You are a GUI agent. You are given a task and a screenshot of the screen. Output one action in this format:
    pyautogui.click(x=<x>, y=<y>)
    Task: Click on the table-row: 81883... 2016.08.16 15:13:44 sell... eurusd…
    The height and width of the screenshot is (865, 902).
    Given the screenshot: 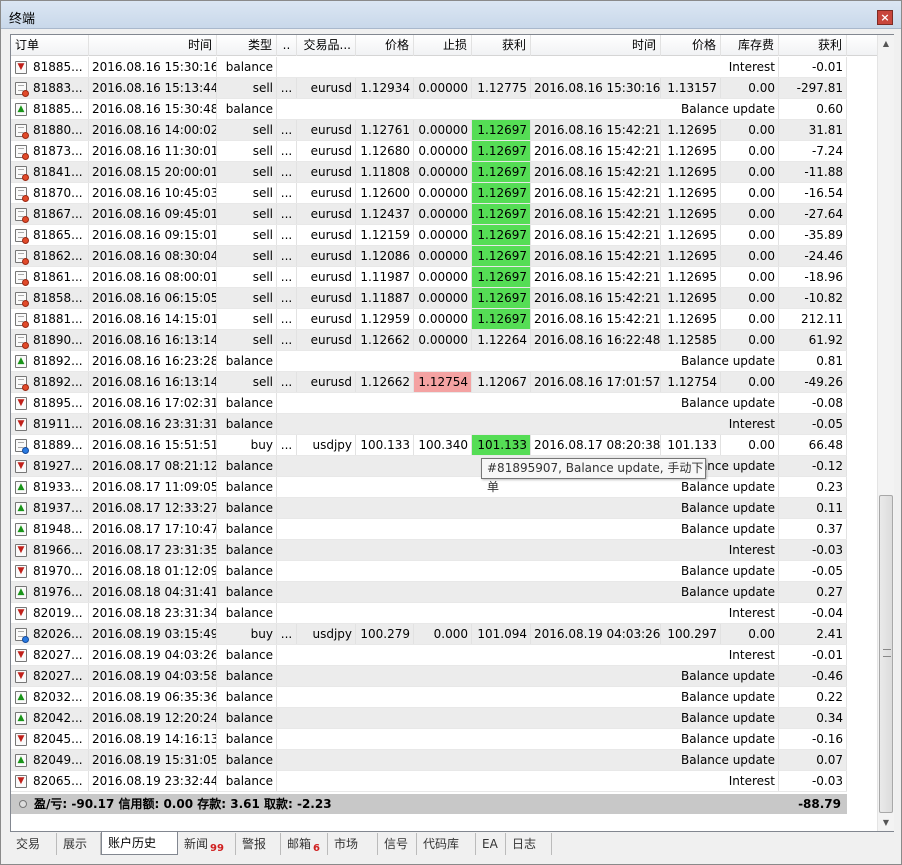 What is the action you would take?
    pyautogui.click(x=429, y=88)
    